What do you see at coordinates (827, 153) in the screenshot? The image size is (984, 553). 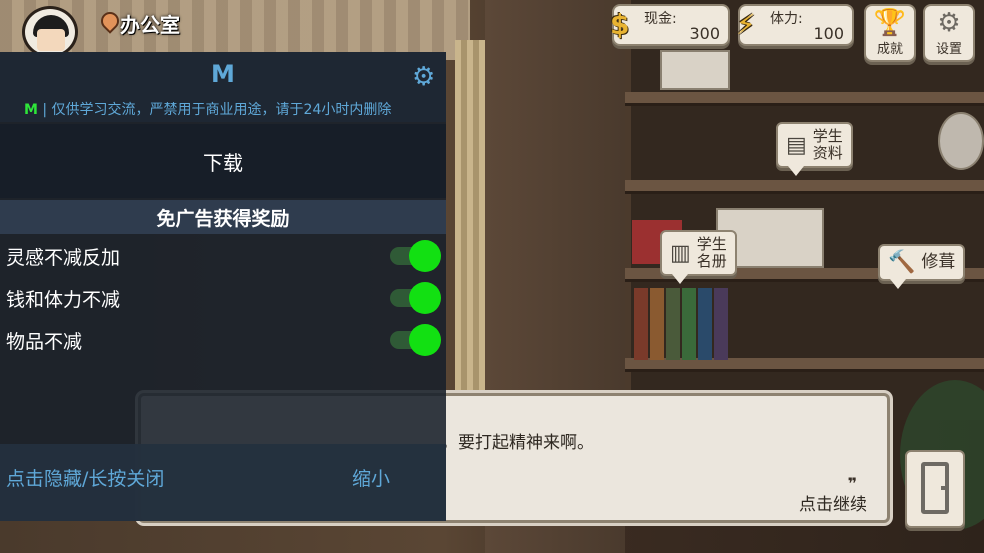 I see `student-profile-line2: 资料` at bounding box center [827, 153].